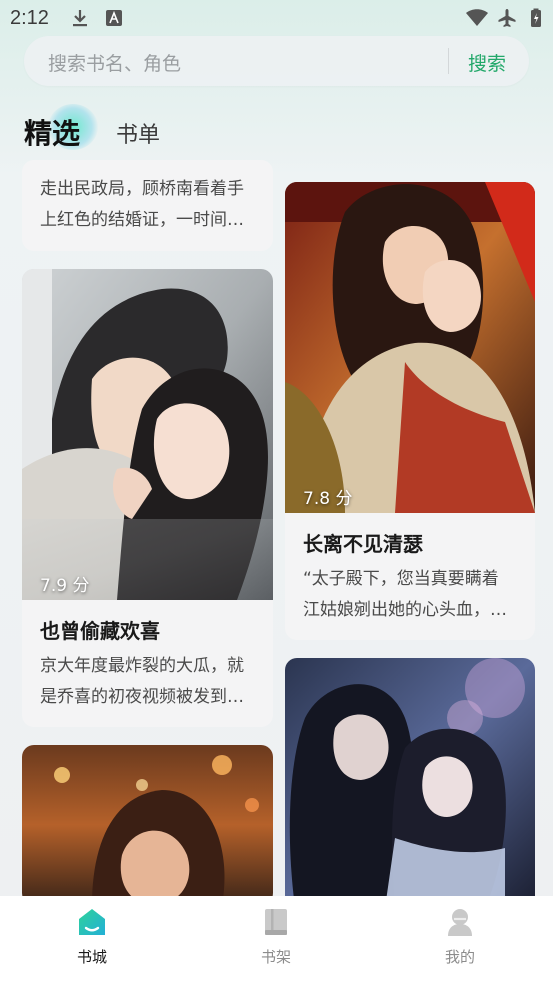  I want to click on status-time: 2:12, so click(29, 18).